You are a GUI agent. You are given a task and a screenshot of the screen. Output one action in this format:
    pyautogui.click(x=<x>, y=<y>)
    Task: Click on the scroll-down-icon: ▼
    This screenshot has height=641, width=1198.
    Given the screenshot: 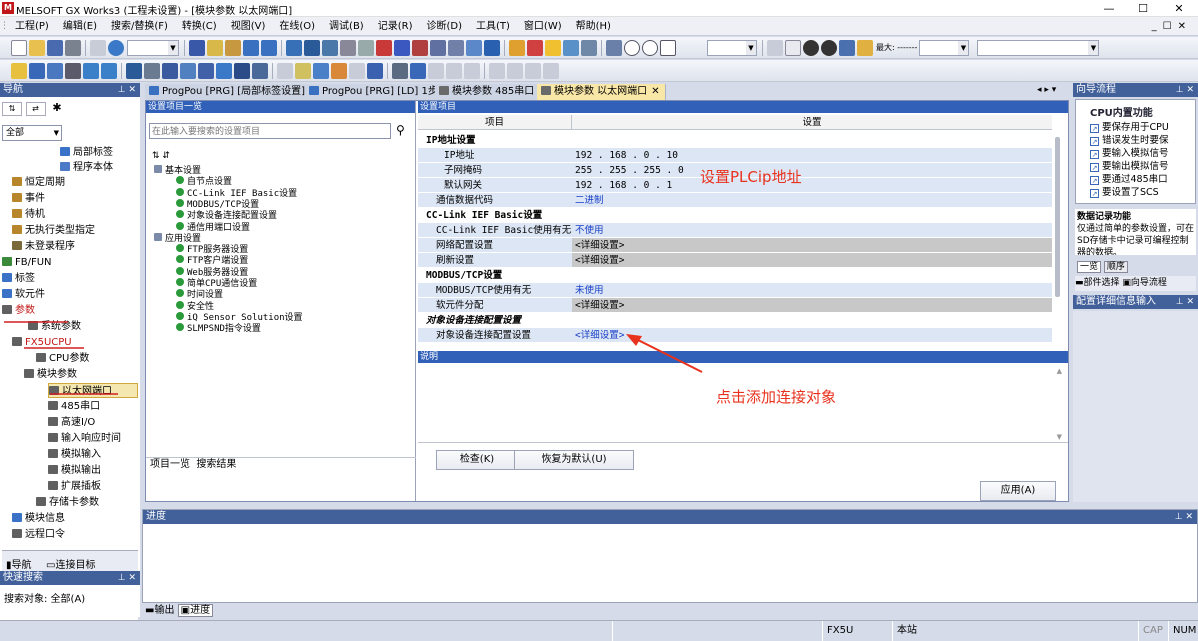 What is the action you would take?
    pyautogui.click(x=1059, y=437)
    